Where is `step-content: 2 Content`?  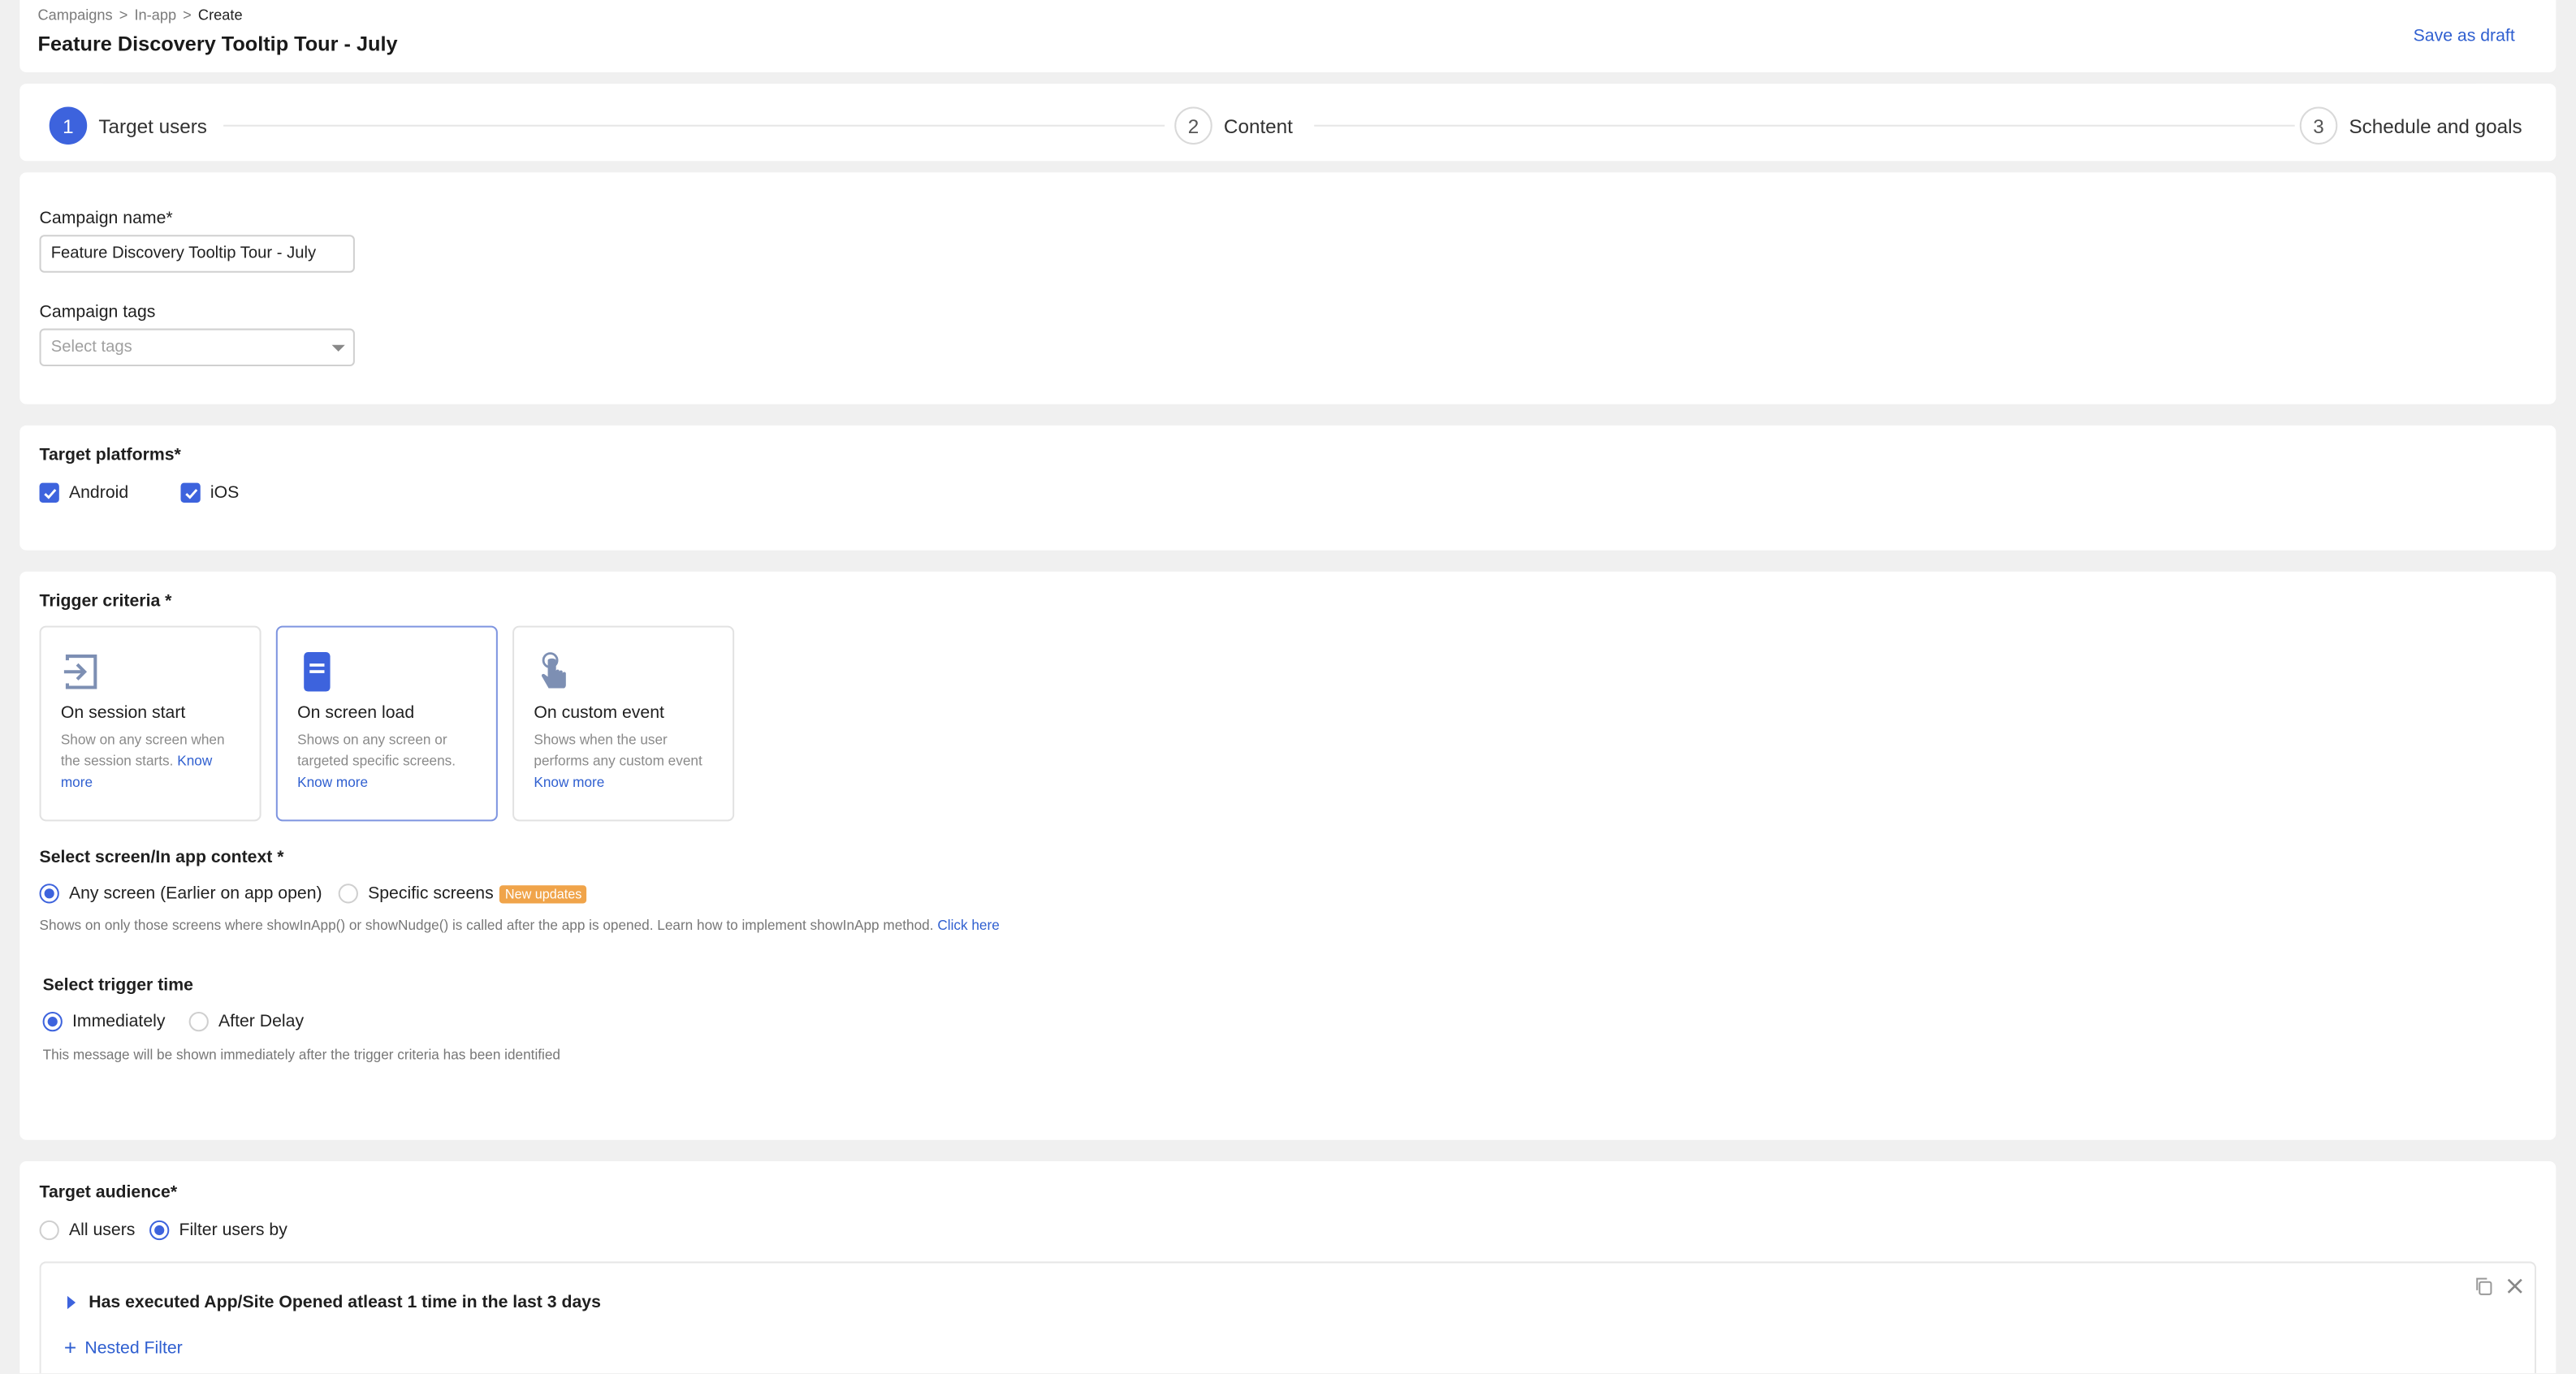
step-content: 2 Content is located at coordinates (1233, 125).